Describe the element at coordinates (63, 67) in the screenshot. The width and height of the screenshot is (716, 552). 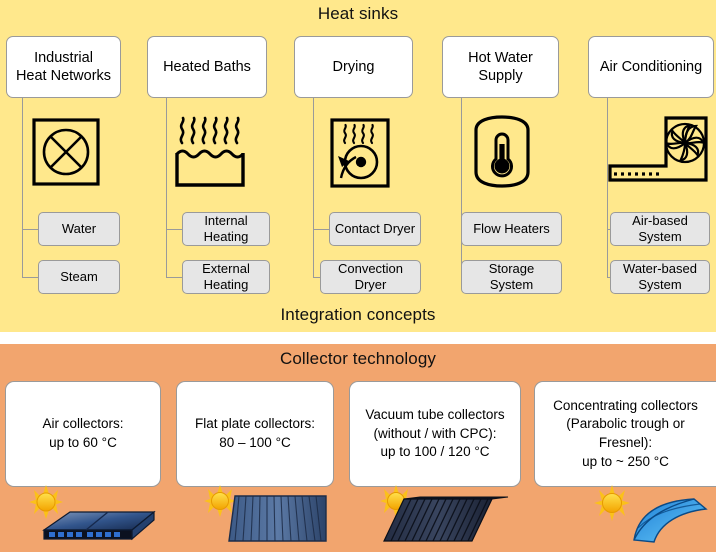
I see `heat-sink-card-industrial-heat-networks: Industrial Heat Networks` at that location.